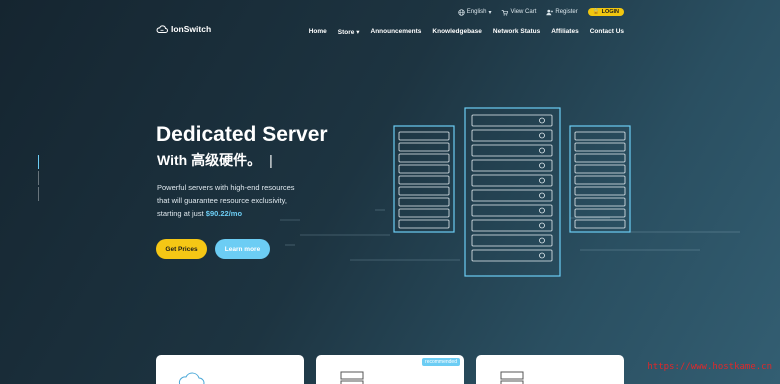 This screenshot has width=780, height=384. Describe the element at coordinates (600, 179) in the screenshot. I see `server-rack-right` at that location.